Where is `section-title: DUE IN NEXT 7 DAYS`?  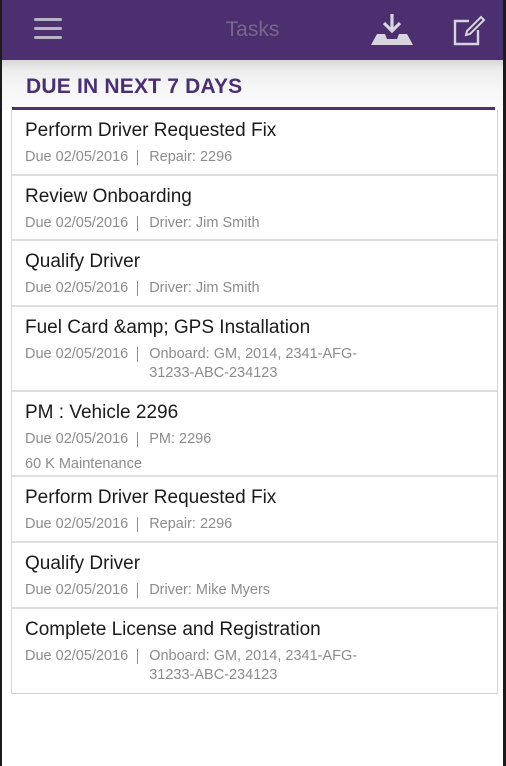 section-title: DUE IN NEXT 7 DAYS is located at coordinates (134, 86).